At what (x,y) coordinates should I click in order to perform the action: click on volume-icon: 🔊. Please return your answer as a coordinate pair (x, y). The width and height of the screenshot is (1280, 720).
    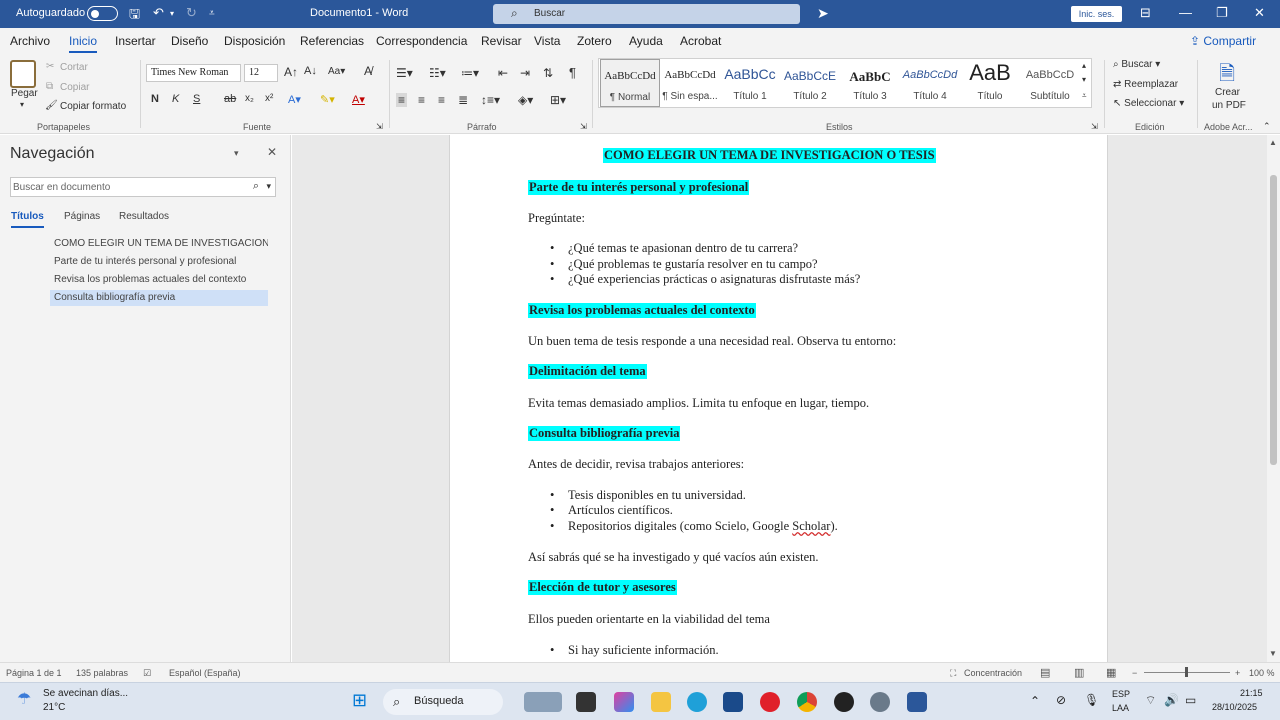
    Looking at the image, I should click on (1171, 700).